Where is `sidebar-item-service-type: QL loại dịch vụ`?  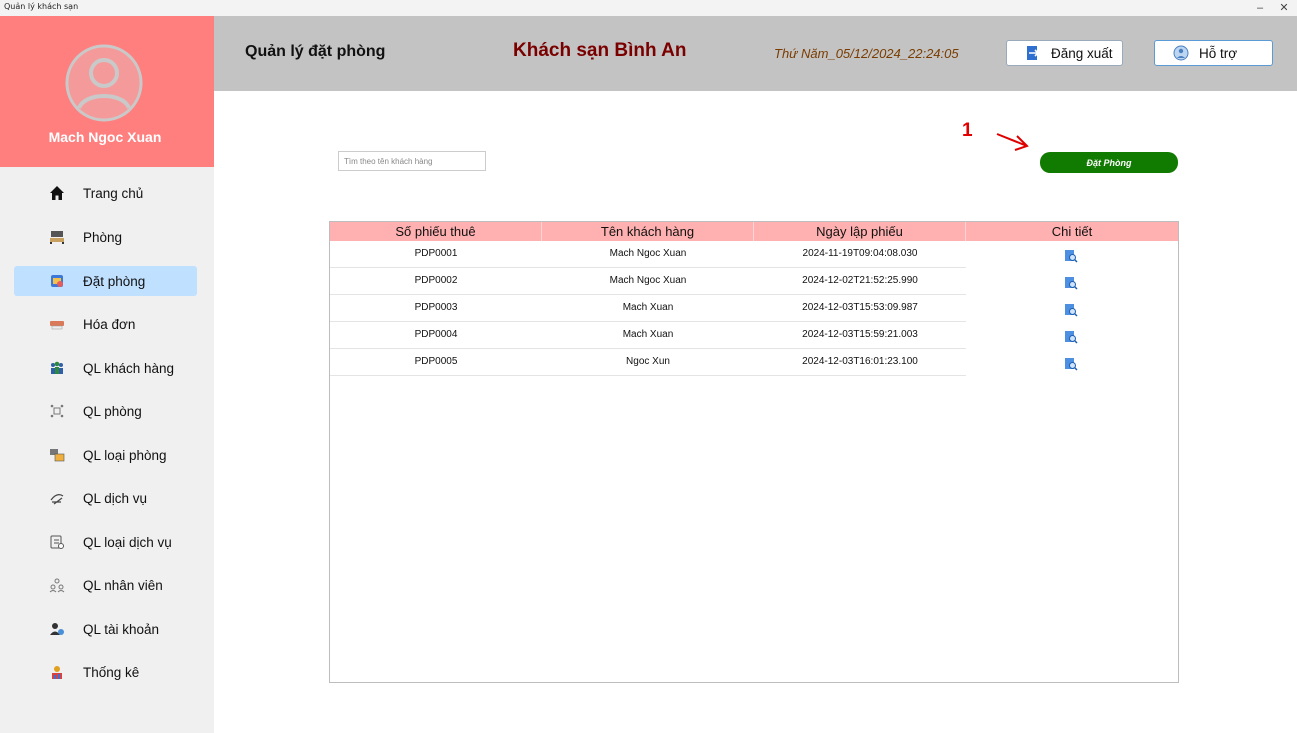 sidebar-item-service-type: QL loại dịch vụ is located at coordinates (105, 542).